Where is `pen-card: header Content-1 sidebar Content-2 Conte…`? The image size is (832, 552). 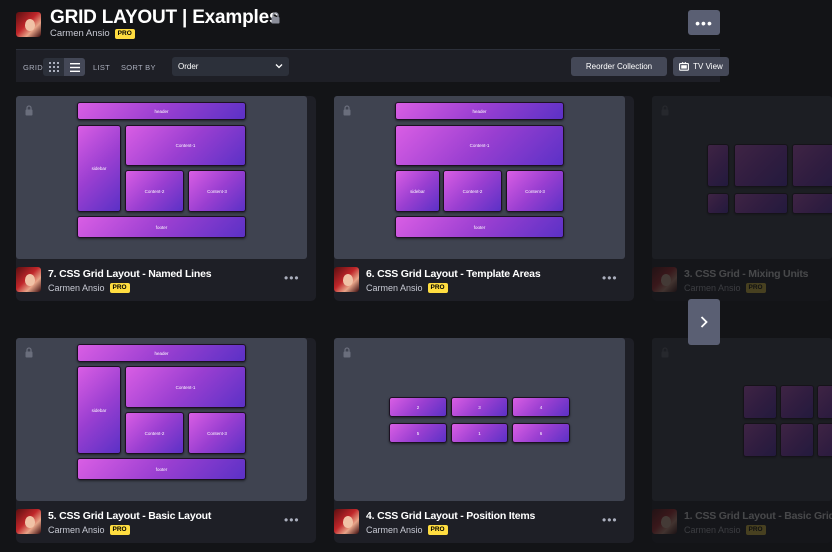
pen-card: header Content-1 sidebar Content-2 Conte… is located at coordinates (484, 198).